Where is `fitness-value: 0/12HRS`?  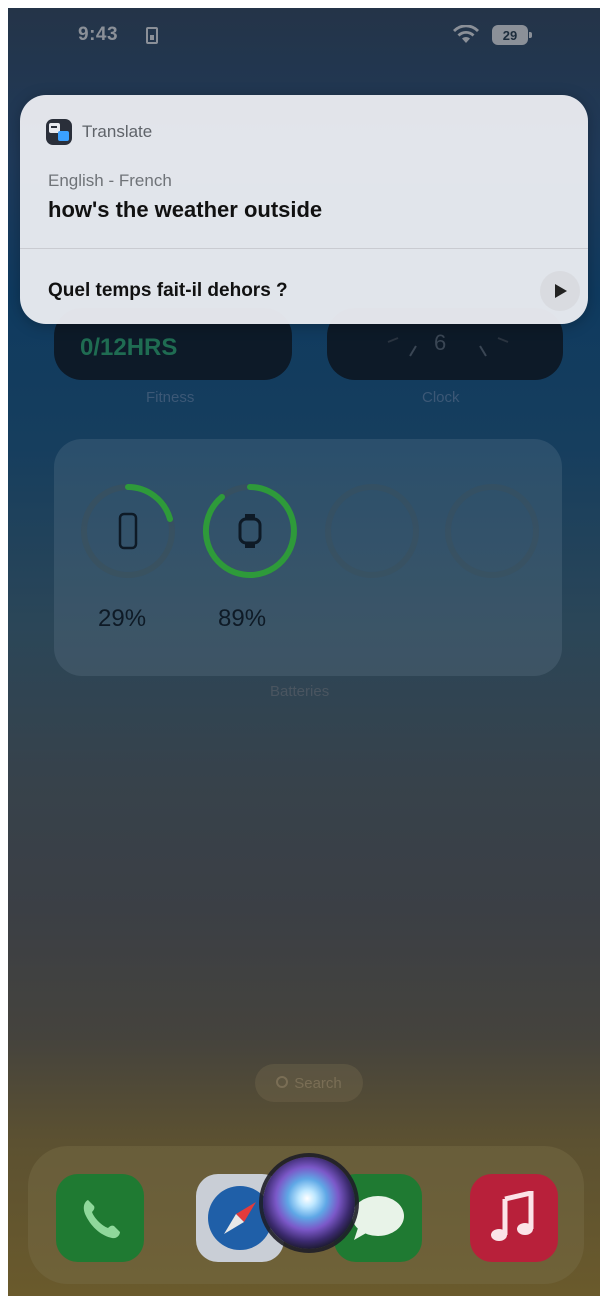
fitness-value: 0/12HRS is located at coordinates (129, 347).